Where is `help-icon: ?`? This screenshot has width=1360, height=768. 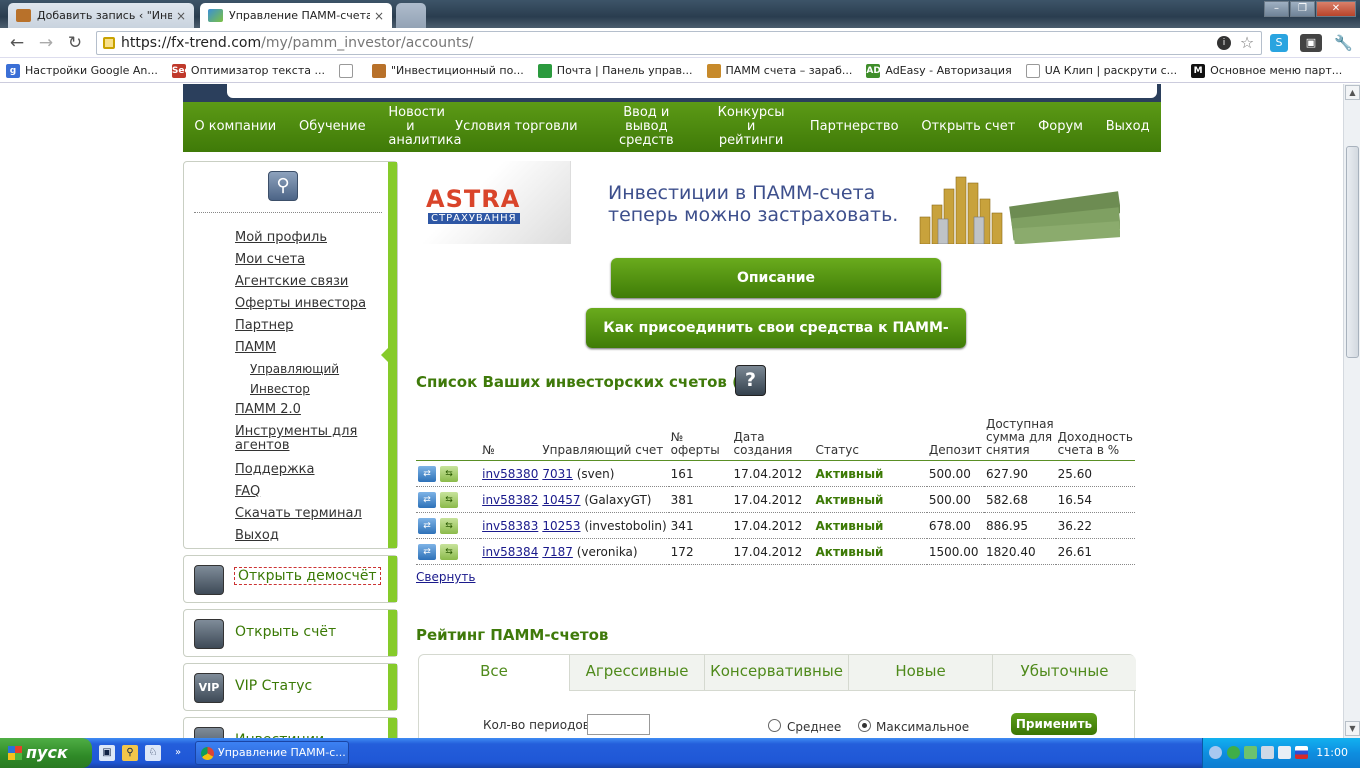
help-icon: ? is located at coordinates (750, 380).